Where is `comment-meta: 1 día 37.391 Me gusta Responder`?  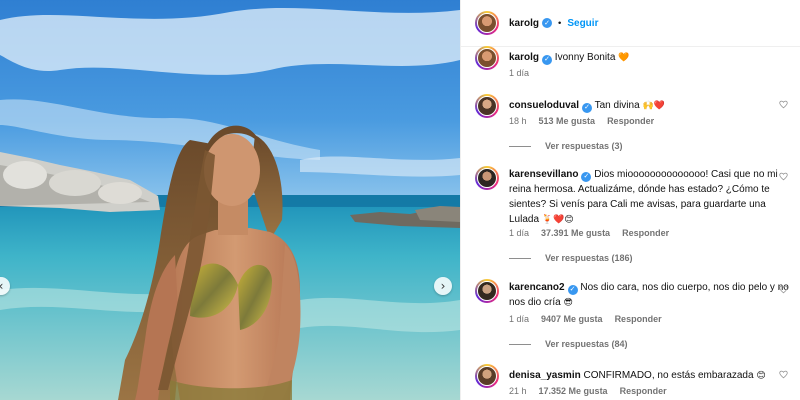
comment-meta: 1 día 37.391 Me gusta Responder is located at coordinates (589, 233).